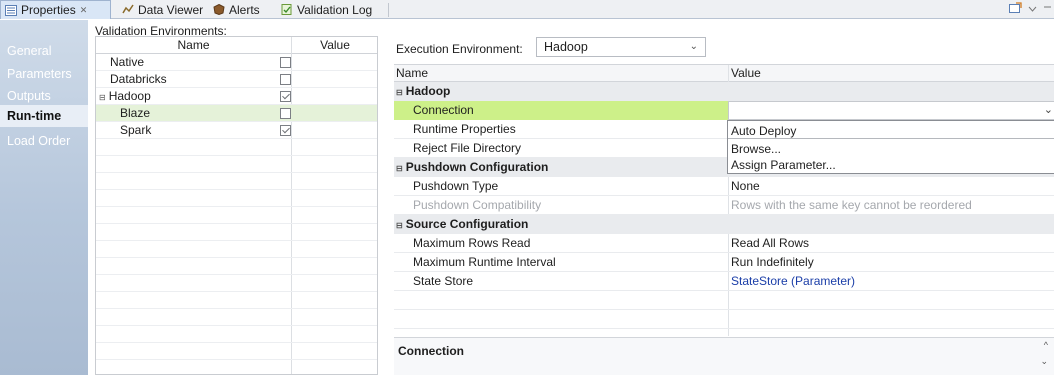 The width and height of the screenshot is (1054, 375). I want to click on tab-properties: Properties ✕, so click(55, 9).